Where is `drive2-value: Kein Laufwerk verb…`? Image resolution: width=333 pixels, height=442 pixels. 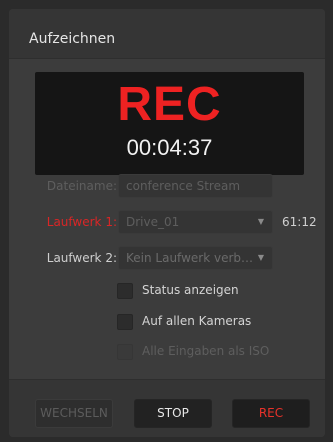
drive2-value: Kein Laufwerk verb… is located at coordinates (189, 258).